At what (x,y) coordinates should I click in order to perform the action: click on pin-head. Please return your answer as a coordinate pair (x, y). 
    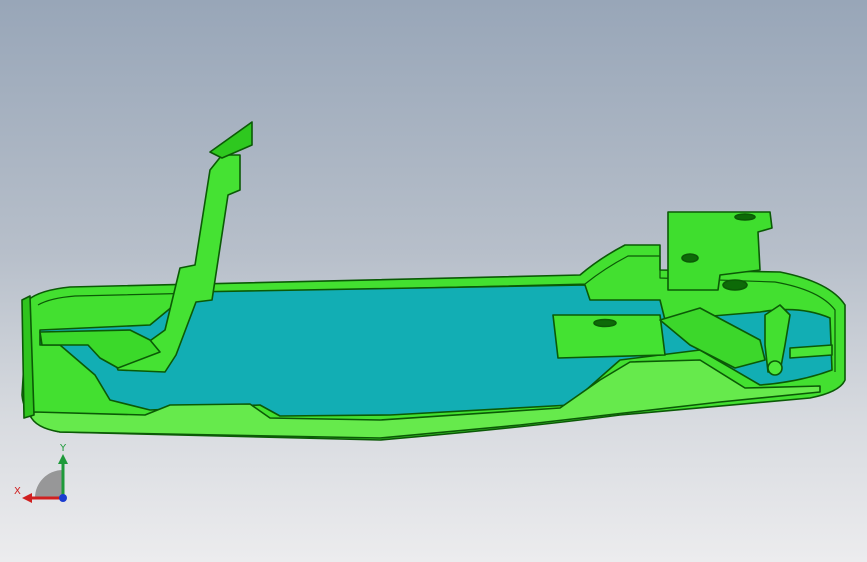
    Looking at the image, I should click on (775, 368).